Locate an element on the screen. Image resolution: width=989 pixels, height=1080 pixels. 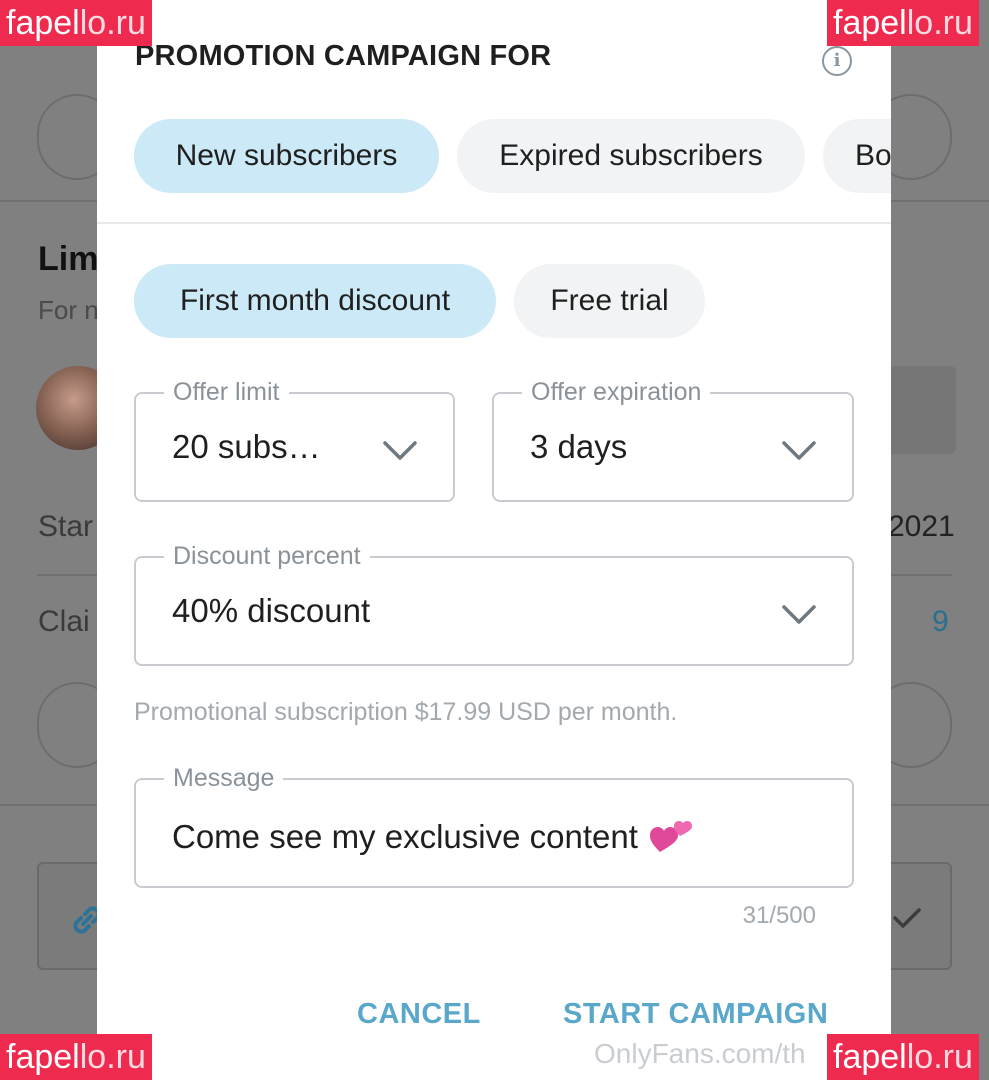
start-campaign-button: START CAMPAIGN is located at coordinates (695, 1014).